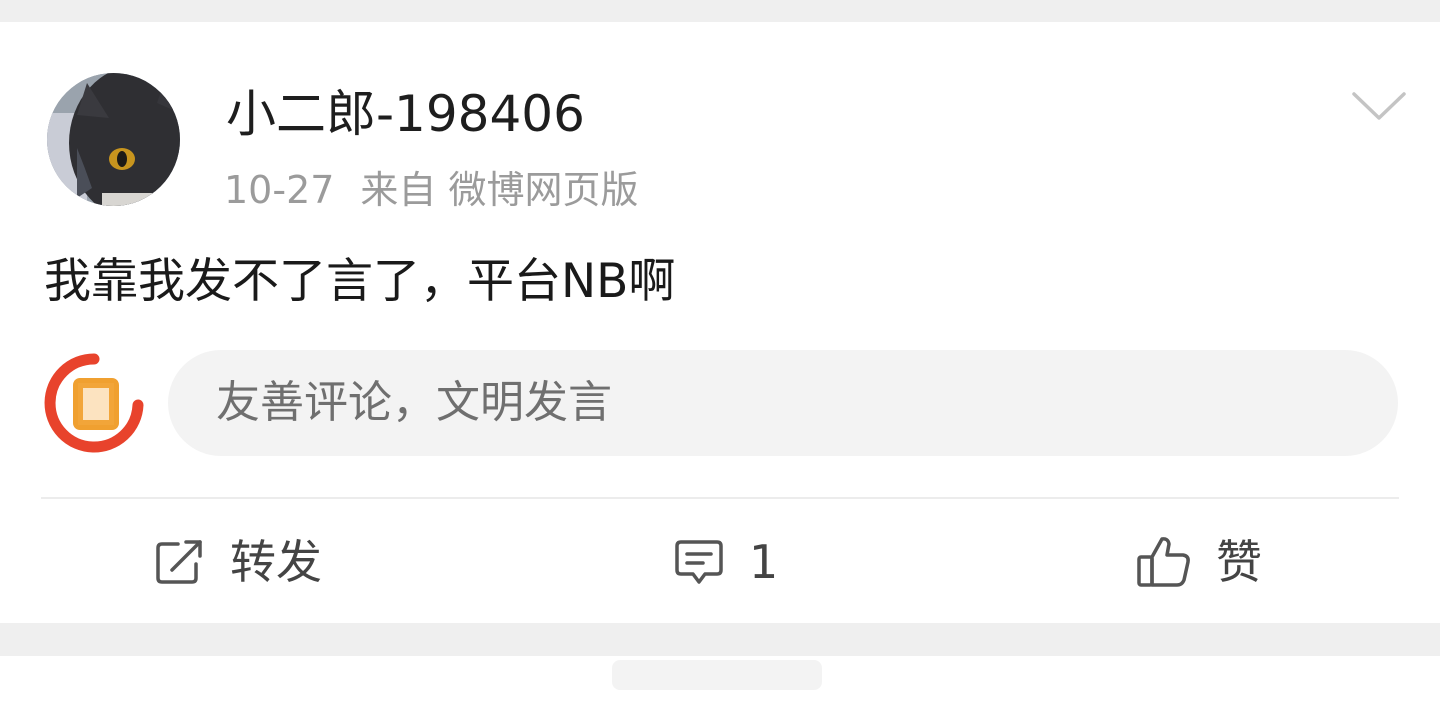 This screenshot has width=1440, height=702. Describe the element at coordinates (717, 675) in the screenshot. I see `blurred-indicator` at that location.